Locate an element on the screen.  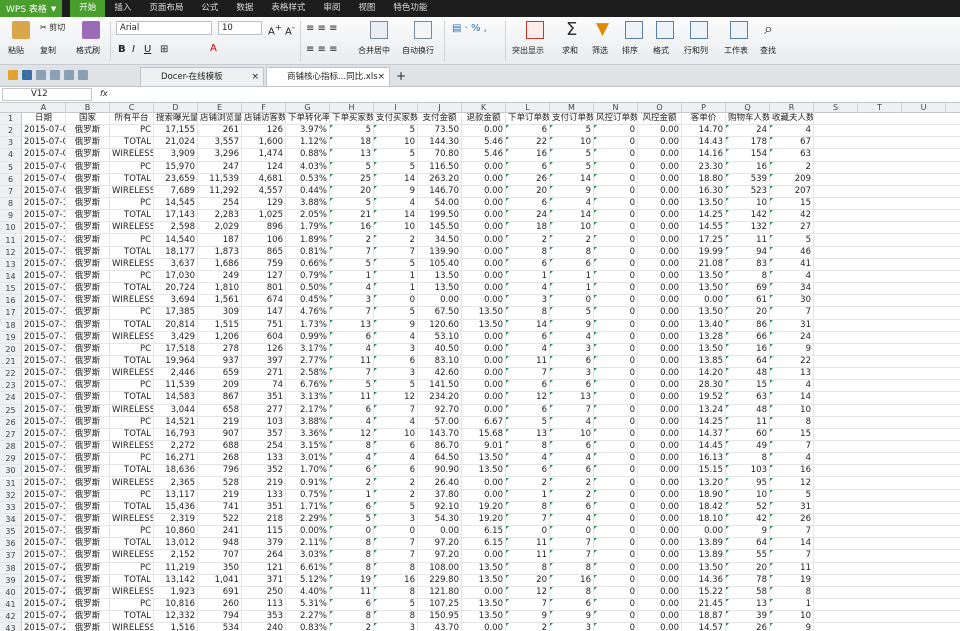
cell: 69 is located at coordinates (748, 289).